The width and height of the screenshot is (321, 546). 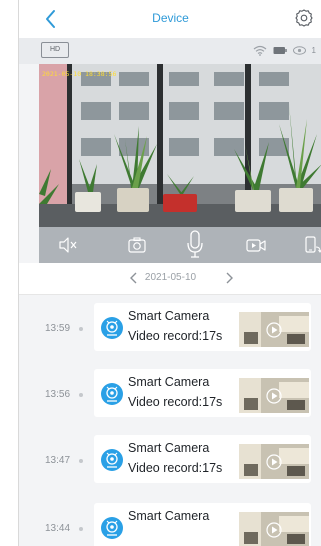 I want to click on mute-button, so click(x=68, y=245).